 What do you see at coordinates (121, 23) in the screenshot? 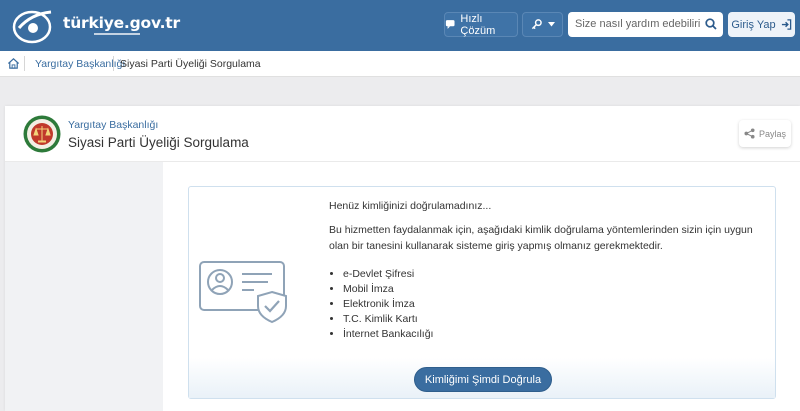
I see `logo-text: türkiye.gov.tr` at bounding box center [121, 23].